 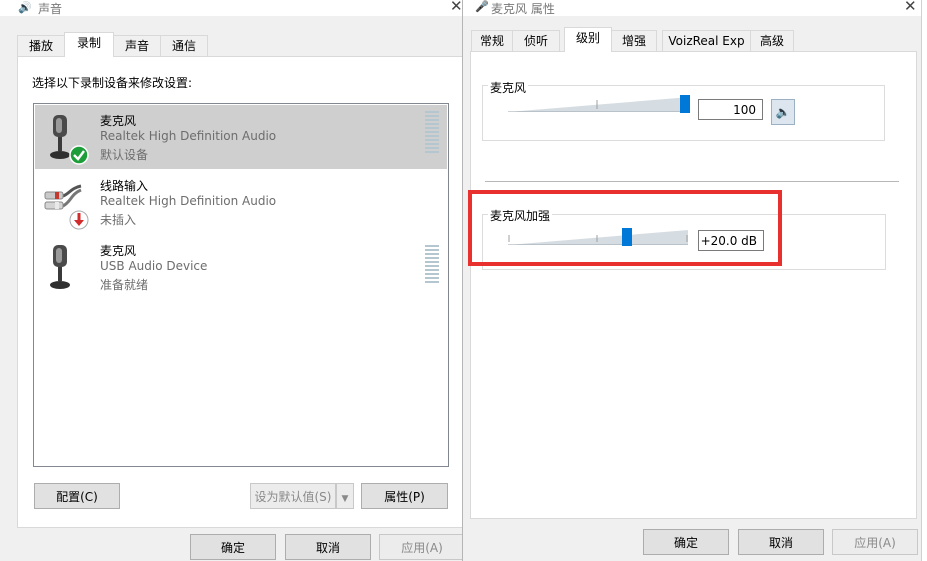 What do you see at coordinates (875, 542) in the screenshot?
I see `props-apply-button: 应用(A)` at bounding box center [875, 542].